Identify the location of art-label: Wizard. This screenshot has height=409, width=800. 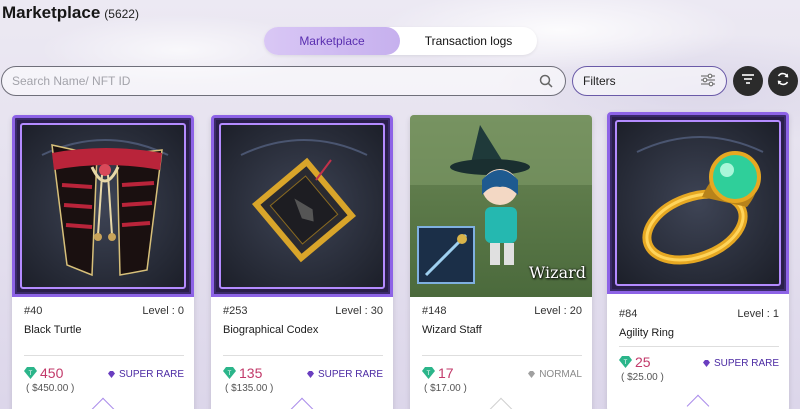
(557, 272).